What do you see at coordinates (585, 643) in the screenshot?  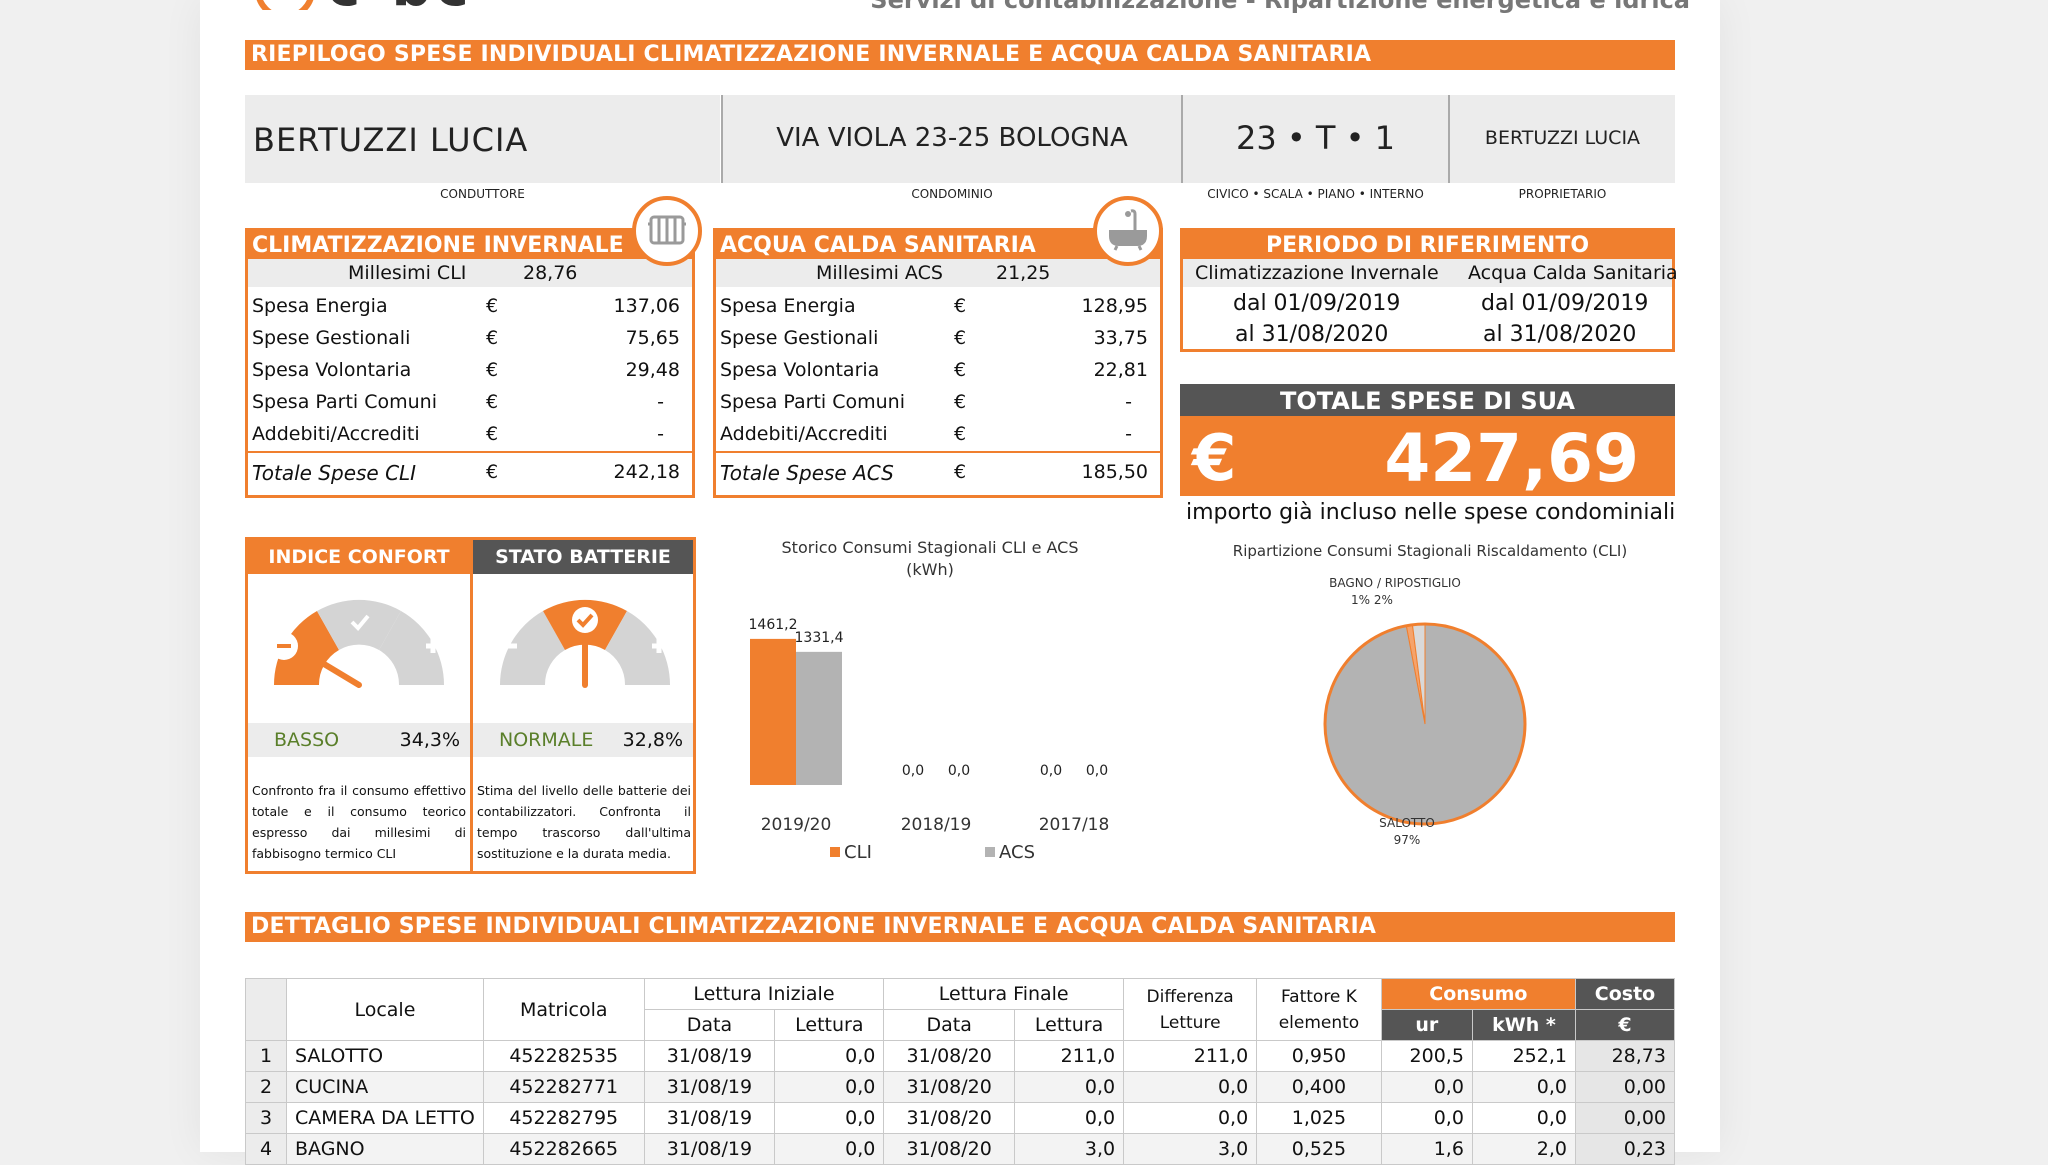 I see `batterie-gauge` at bounding box center [585, 643].